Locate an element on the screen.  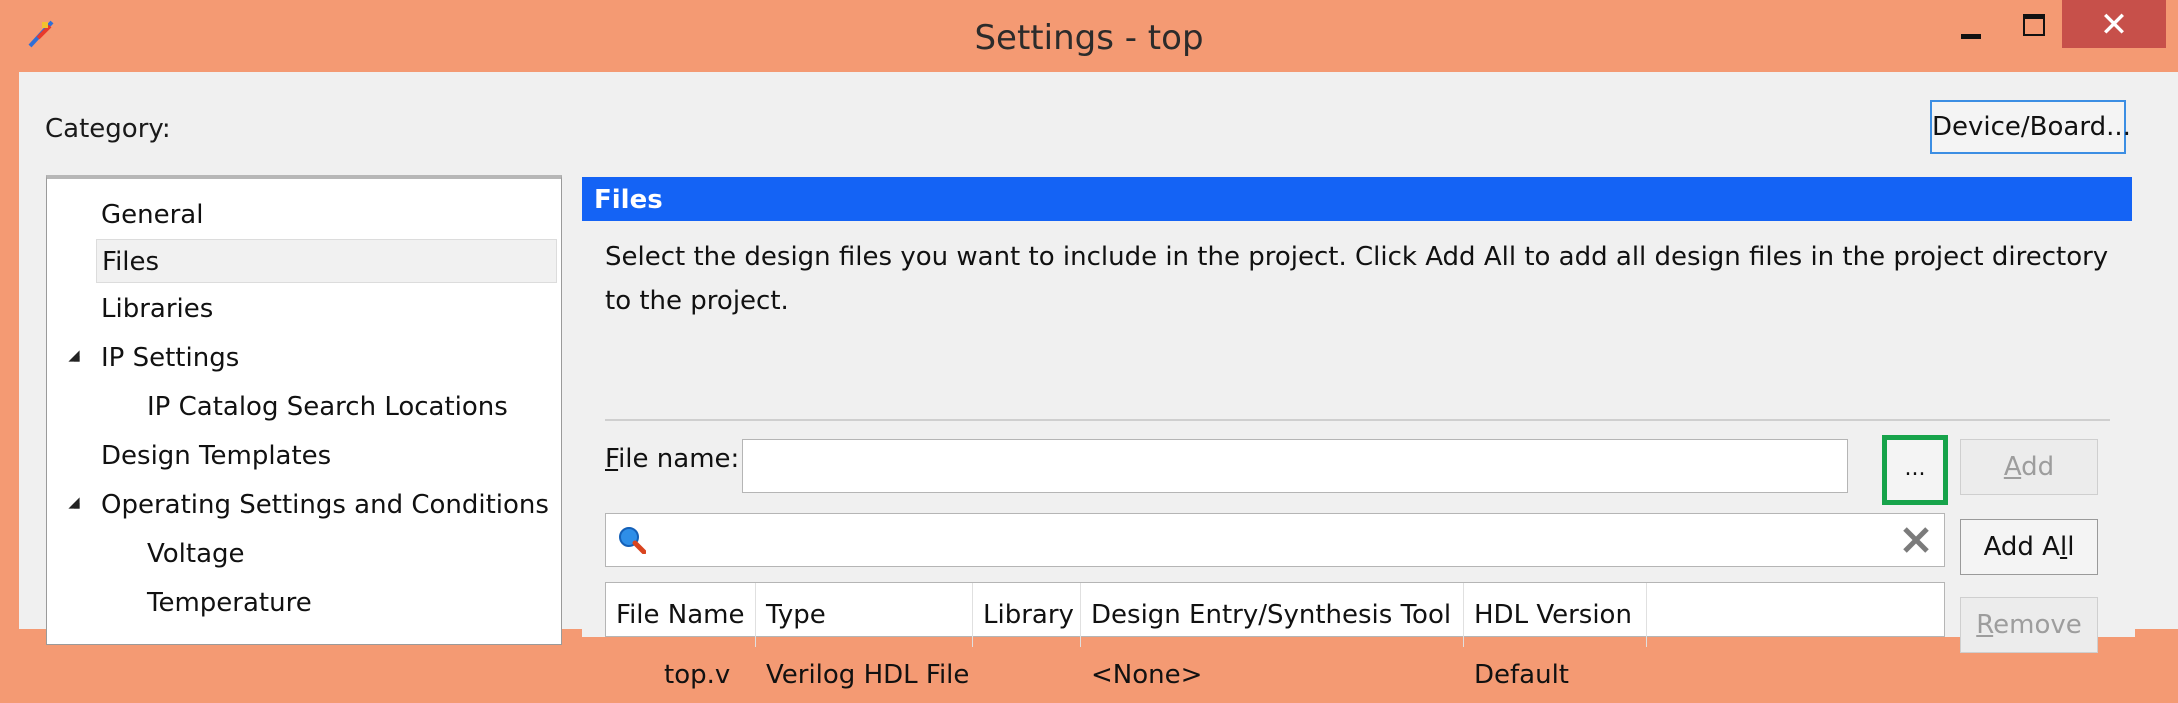
add-button-text: dd is located at coordinates (2038, 467).